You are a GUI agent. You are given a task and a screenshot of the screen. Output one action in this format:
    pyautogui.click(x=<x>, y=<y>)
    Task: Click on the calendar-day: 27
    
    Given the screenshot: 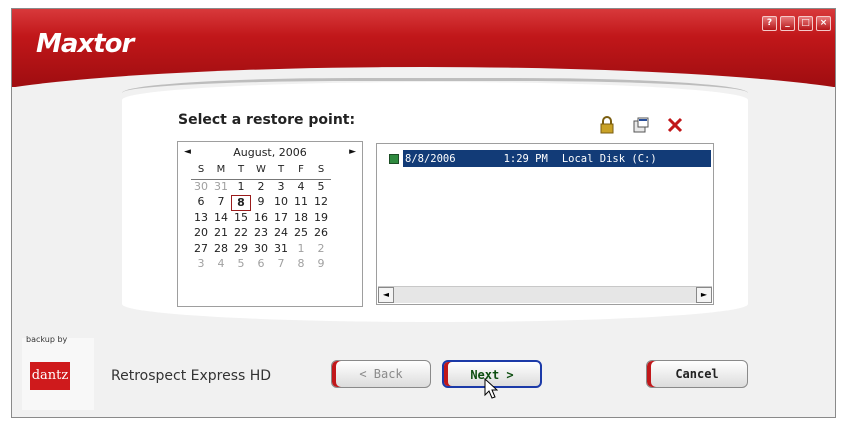 What is the action you would take?
    pyautogui.click(x=201, y=250)
    